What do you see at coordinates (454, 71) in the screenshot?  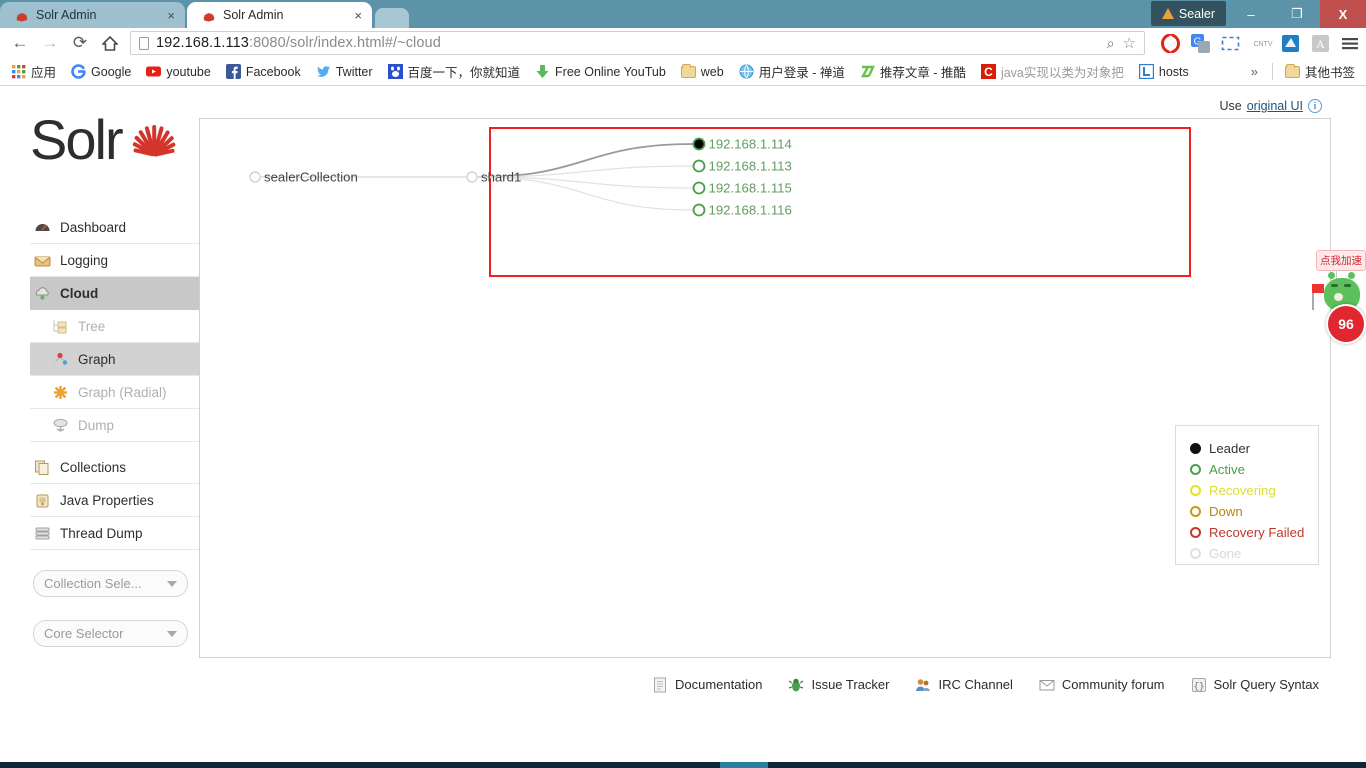 I see `bookmark-baidu: 百度一下，你就知道` at bounding box center [454, 71].